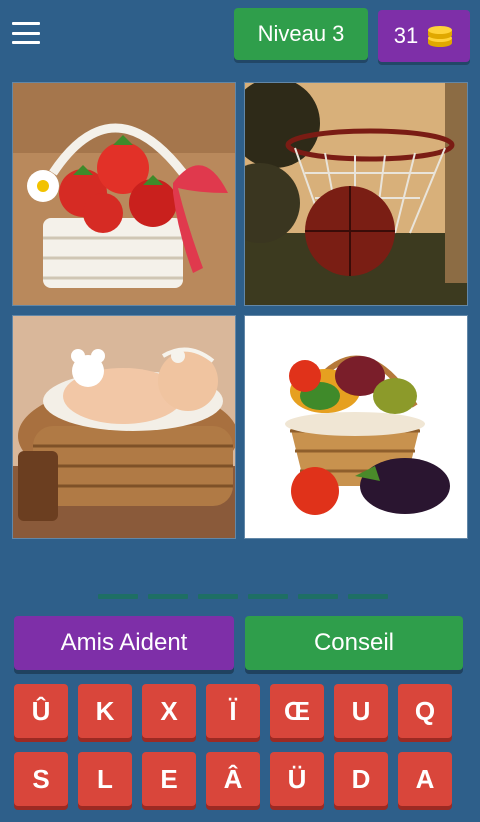 Image resolution: width=480 pixels, height=822 pixels. What do you see at coordinates (233, 779) in the screenshot?
I see `letter-key: Â` at bounding box center [233, 779].